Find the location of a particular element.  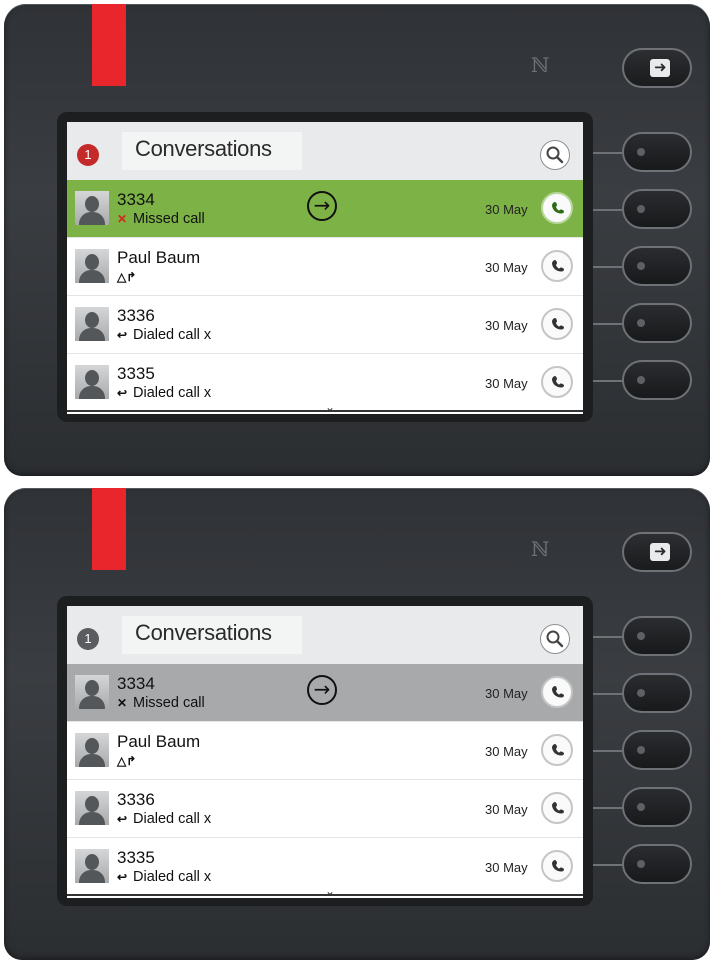

nfc-icon: ℕ is located at coordinates (540, 65).